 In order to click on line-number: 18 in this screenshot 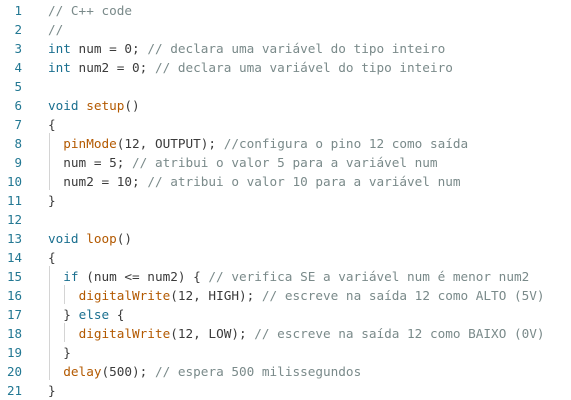, I will do `click(14, 333)`.